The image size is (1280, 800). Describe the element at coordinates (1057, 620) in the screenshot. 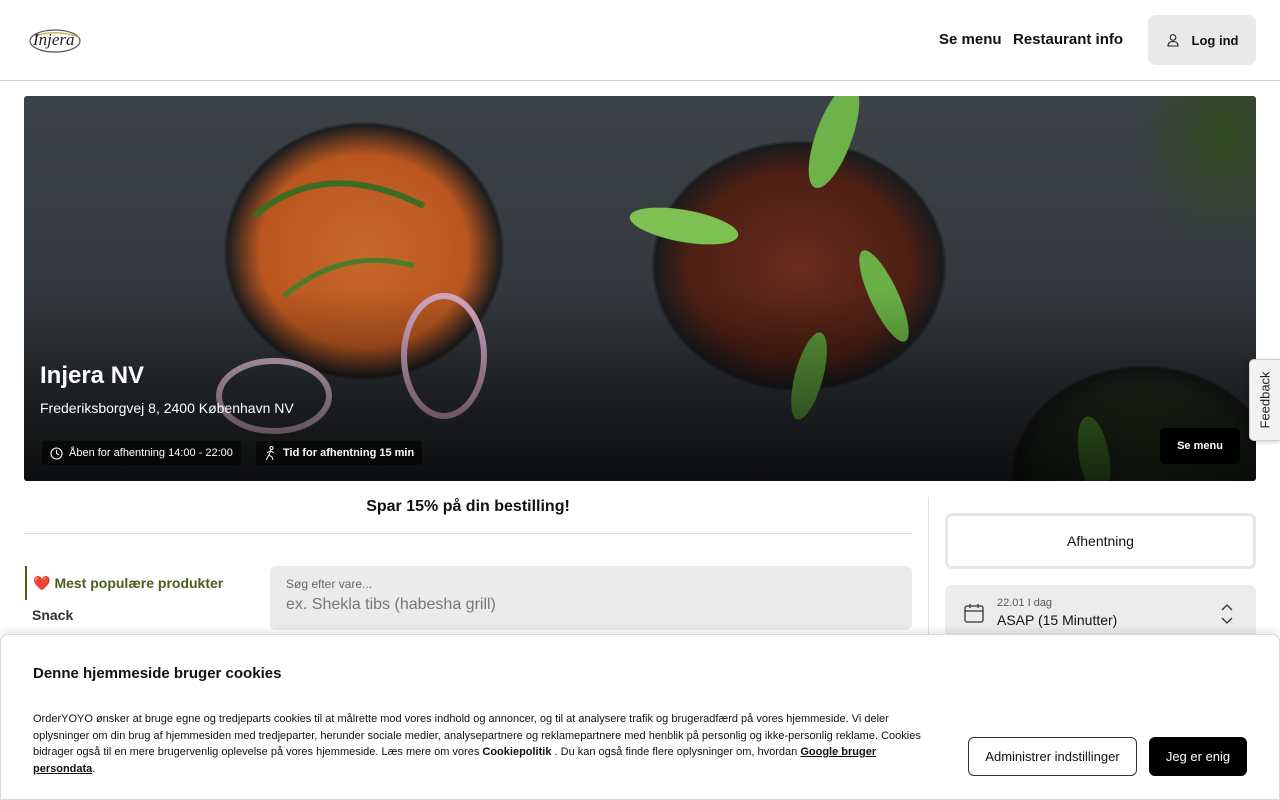

I see `pickup-time-value: ASAP (15 Minutter)` at that location.